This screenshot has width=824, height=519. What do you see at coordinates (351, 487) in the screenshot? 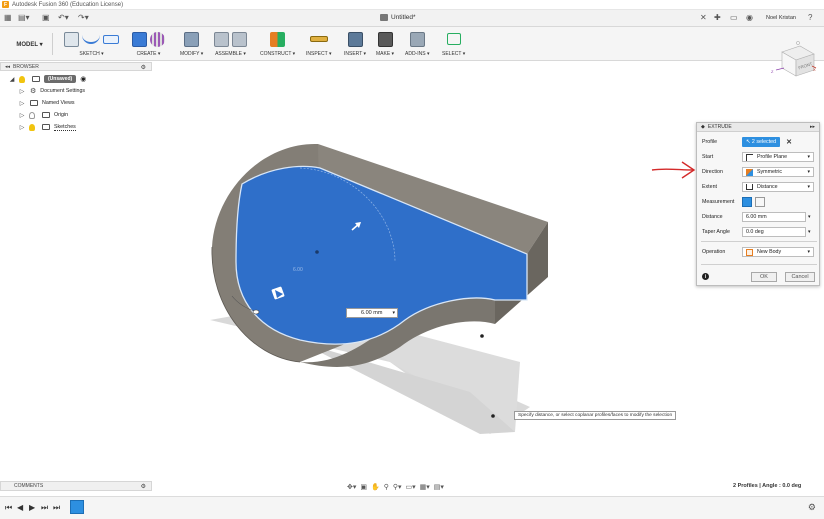
I see `orbit-icon: ✥▾` at bounding box center [351, 487].